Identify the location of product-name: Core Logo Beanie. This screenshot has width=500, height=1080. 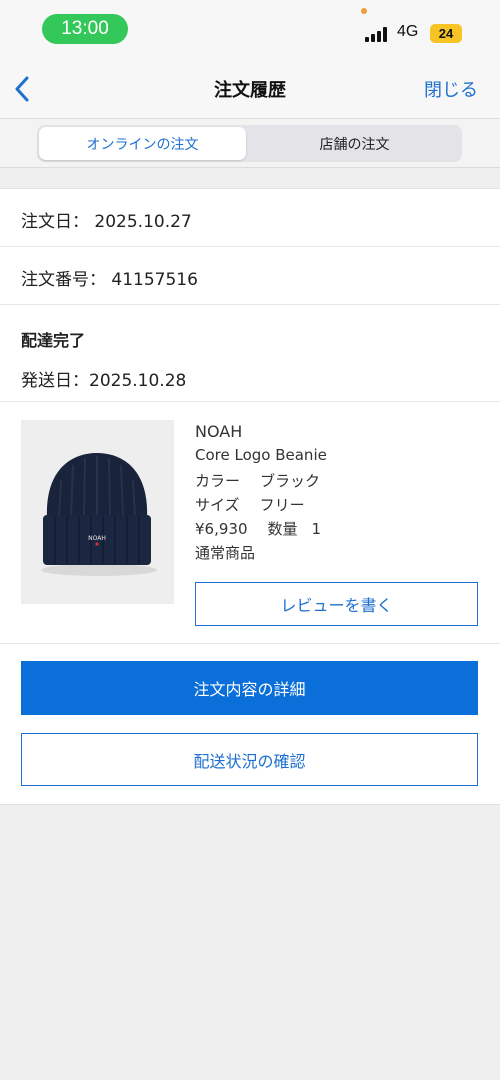
(261, 455).